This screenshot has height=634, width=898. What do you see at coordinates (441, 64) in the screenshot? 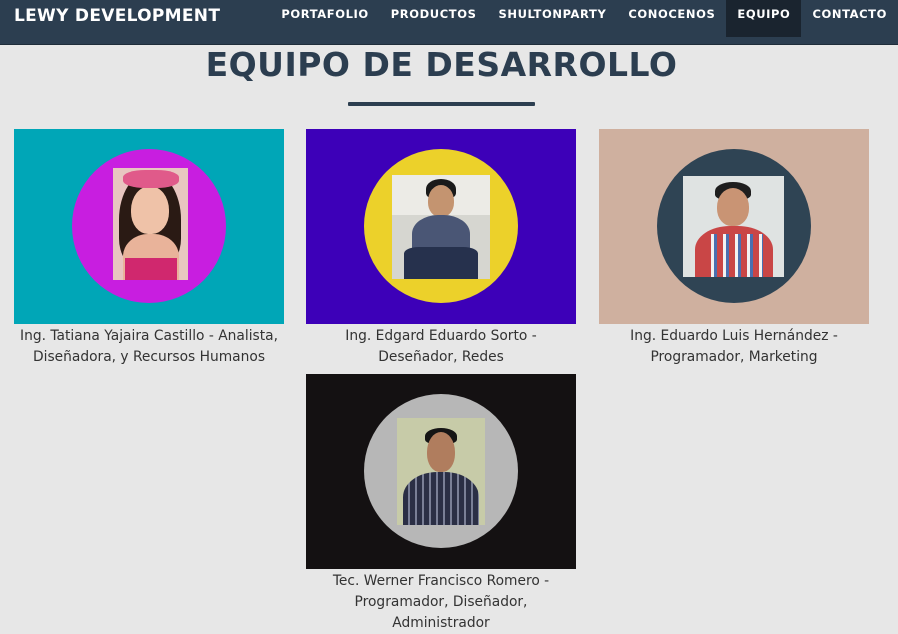
I see `section-title: EQUIPO DE DESARROLLO` at bounding box center [441, 64].